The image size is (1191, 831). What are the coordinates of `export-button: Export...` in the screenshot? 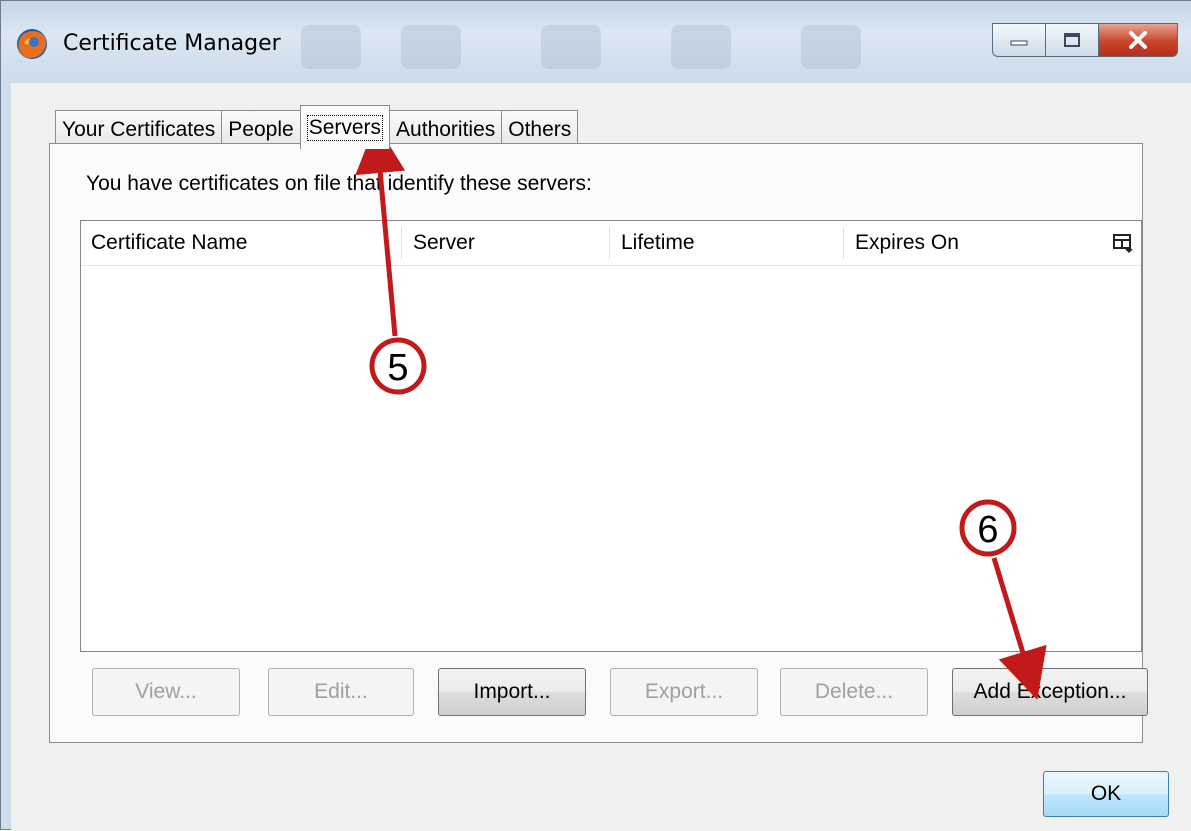 It's located at (684, 692).